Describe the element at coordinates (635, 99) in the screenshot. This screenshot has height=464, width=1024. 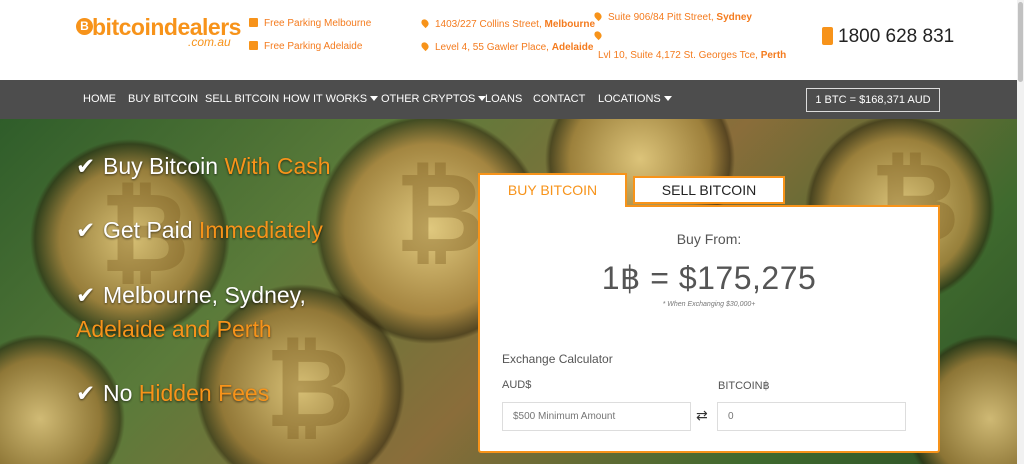
I see `nav-locations: LOCATIONS` at that location.